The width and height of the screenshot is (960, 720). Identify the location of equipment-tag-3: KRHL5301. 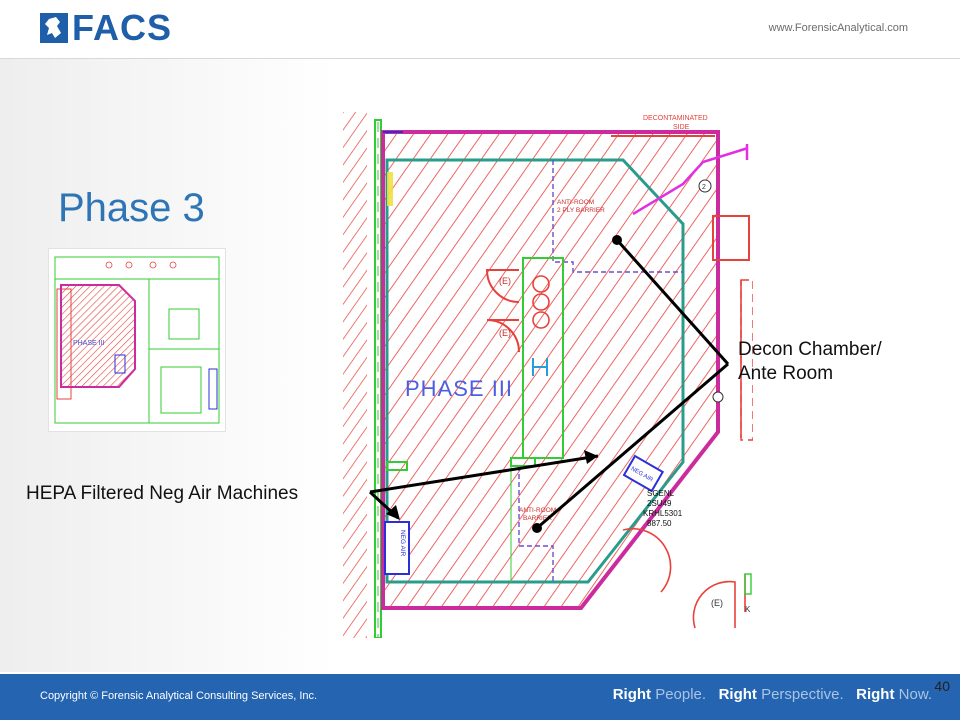
(663, 513).